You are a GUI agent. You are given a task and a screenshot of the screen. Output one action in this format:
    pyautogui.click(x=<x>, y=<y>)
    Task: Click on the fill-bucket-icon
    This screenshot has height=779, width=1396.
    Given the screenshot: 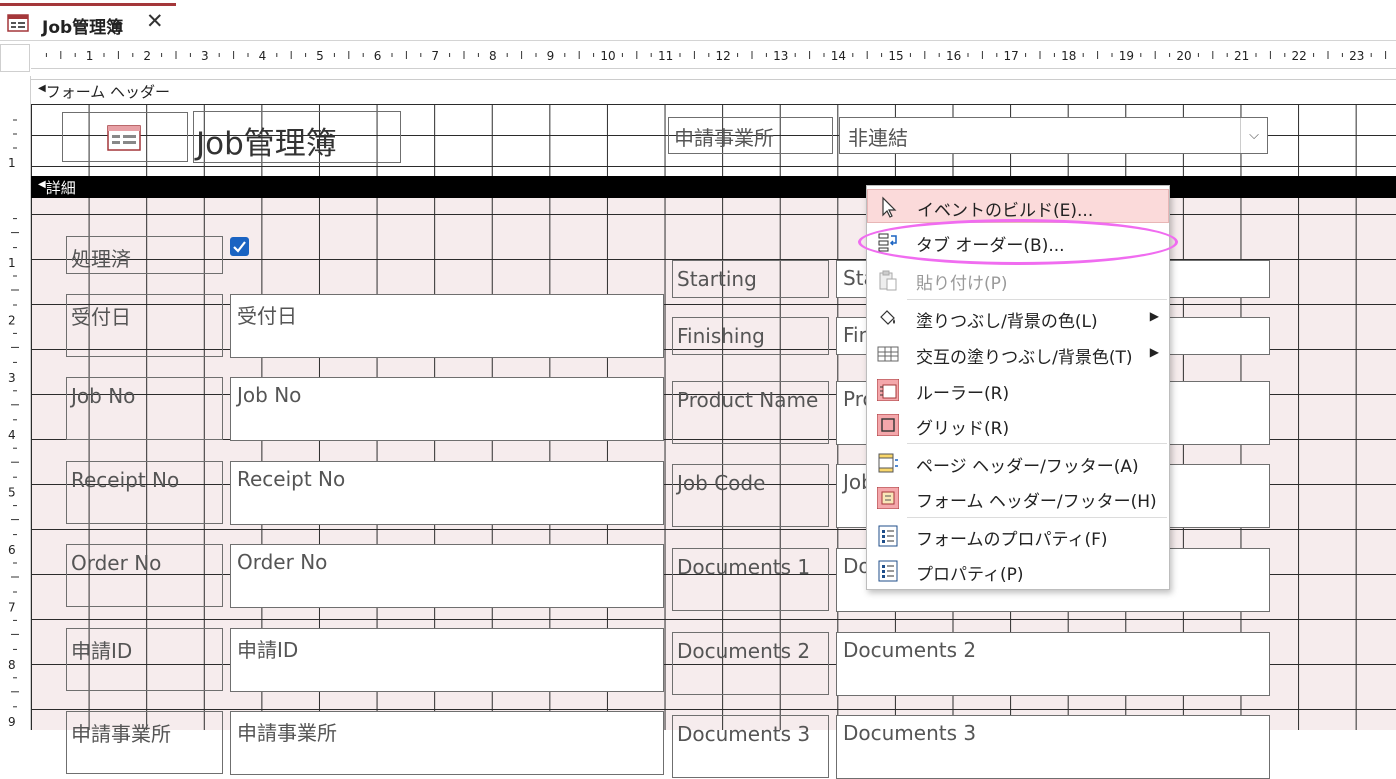 What is the action you would take?
    pyautogui.click(x=887, y=317)
    